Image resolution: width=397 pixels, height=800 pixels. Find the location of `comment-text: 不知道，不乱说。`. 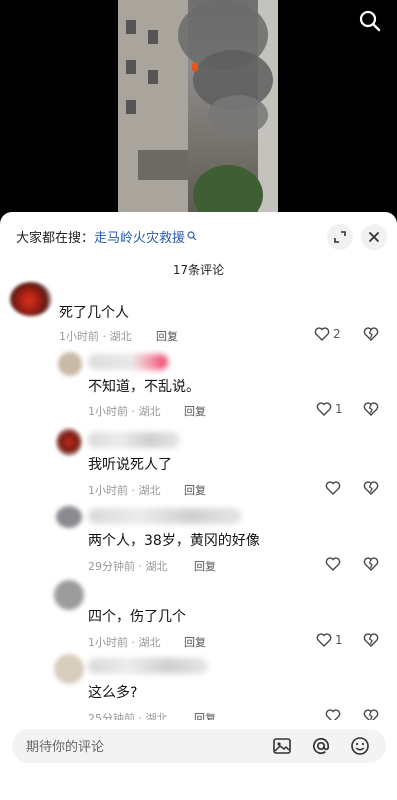

comment-text: 不知道，不乱说。 is located at coordinates (144, 387).